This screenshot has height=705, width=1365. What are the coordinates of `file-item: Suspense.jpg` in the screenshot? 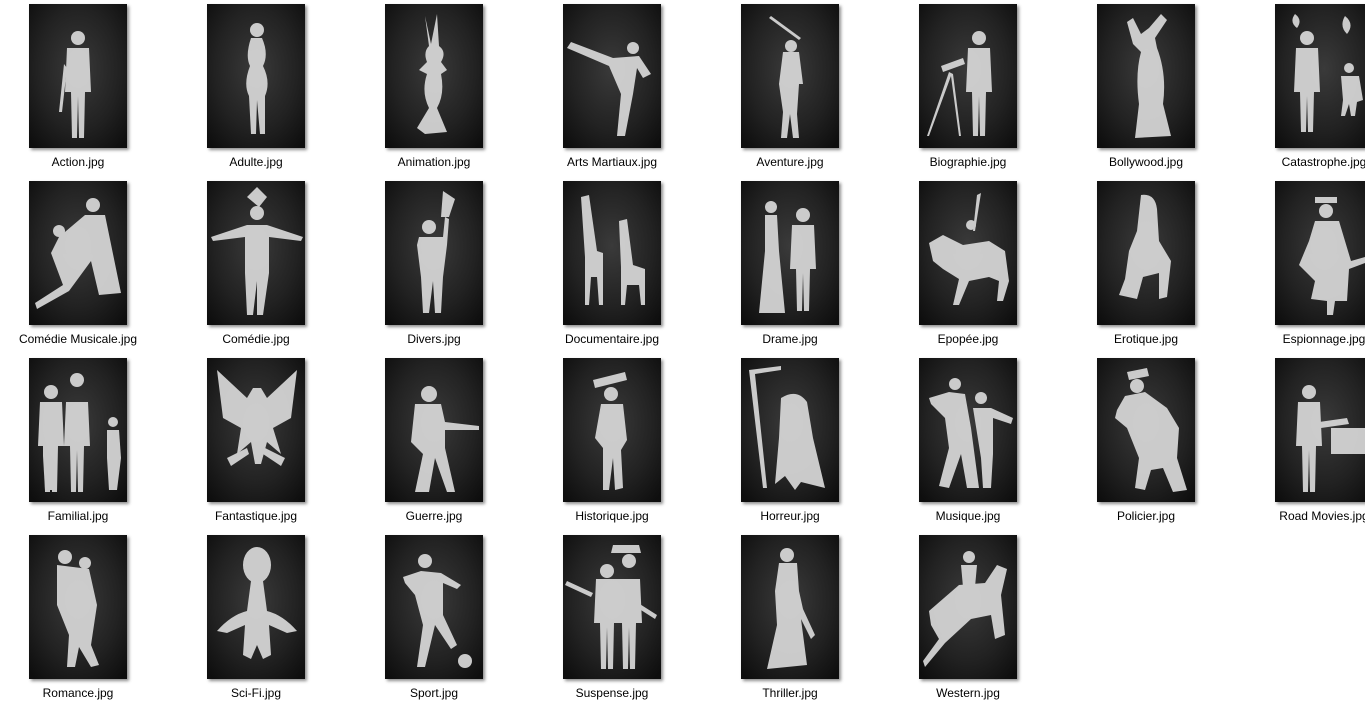 It's located at (612, 618).